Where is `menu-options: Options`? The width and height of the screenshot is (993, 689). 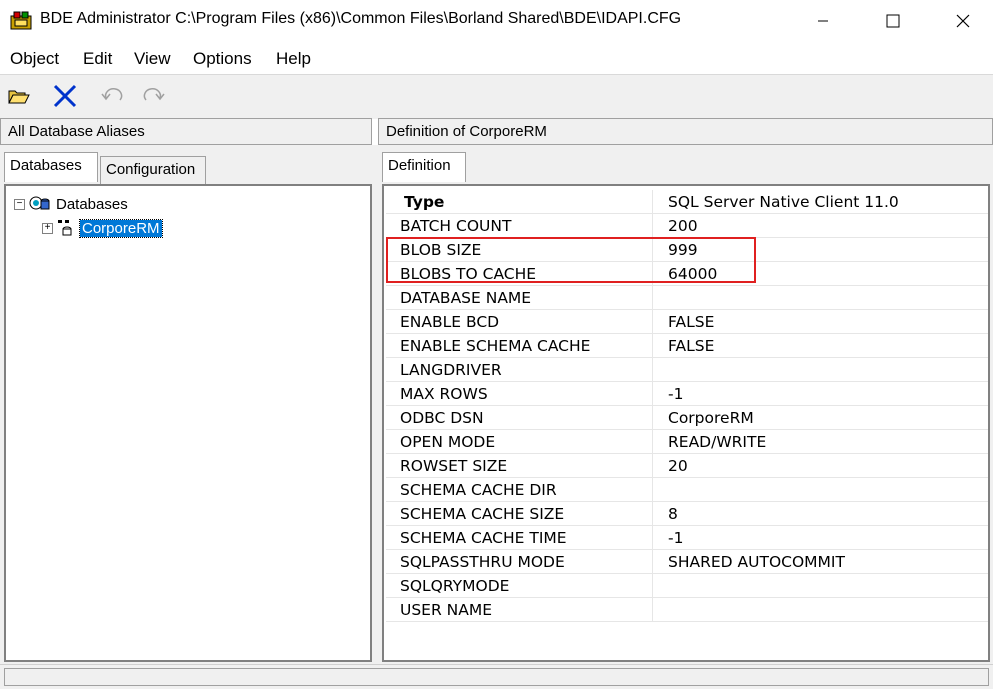 menu-options: Options is located at coordinates (222, 59).